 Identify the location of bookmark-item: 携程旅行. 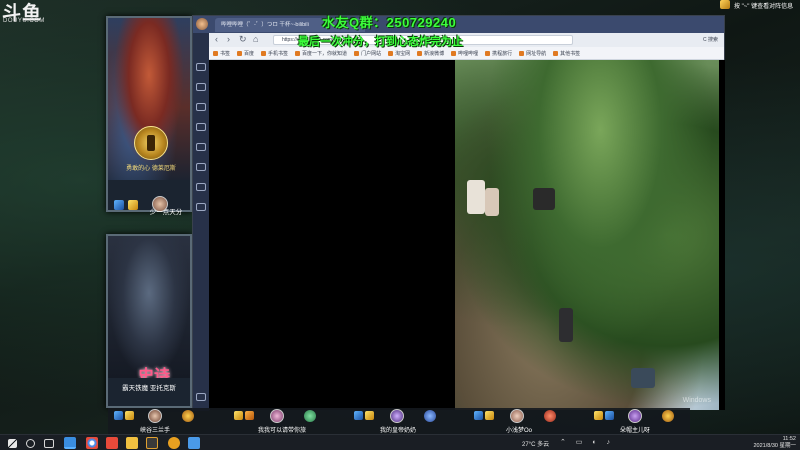
(498, 53).